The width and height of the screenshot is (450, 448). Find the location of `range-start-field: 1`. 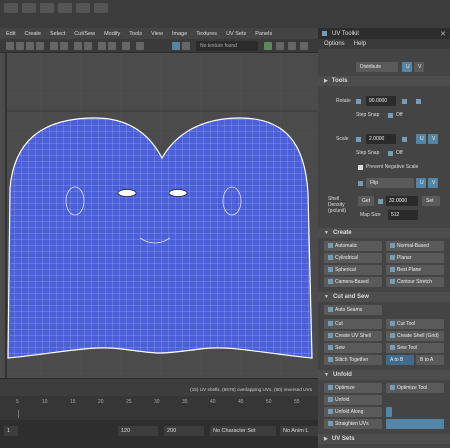

range-start-field: 1 is located at coordinates (11, 431).